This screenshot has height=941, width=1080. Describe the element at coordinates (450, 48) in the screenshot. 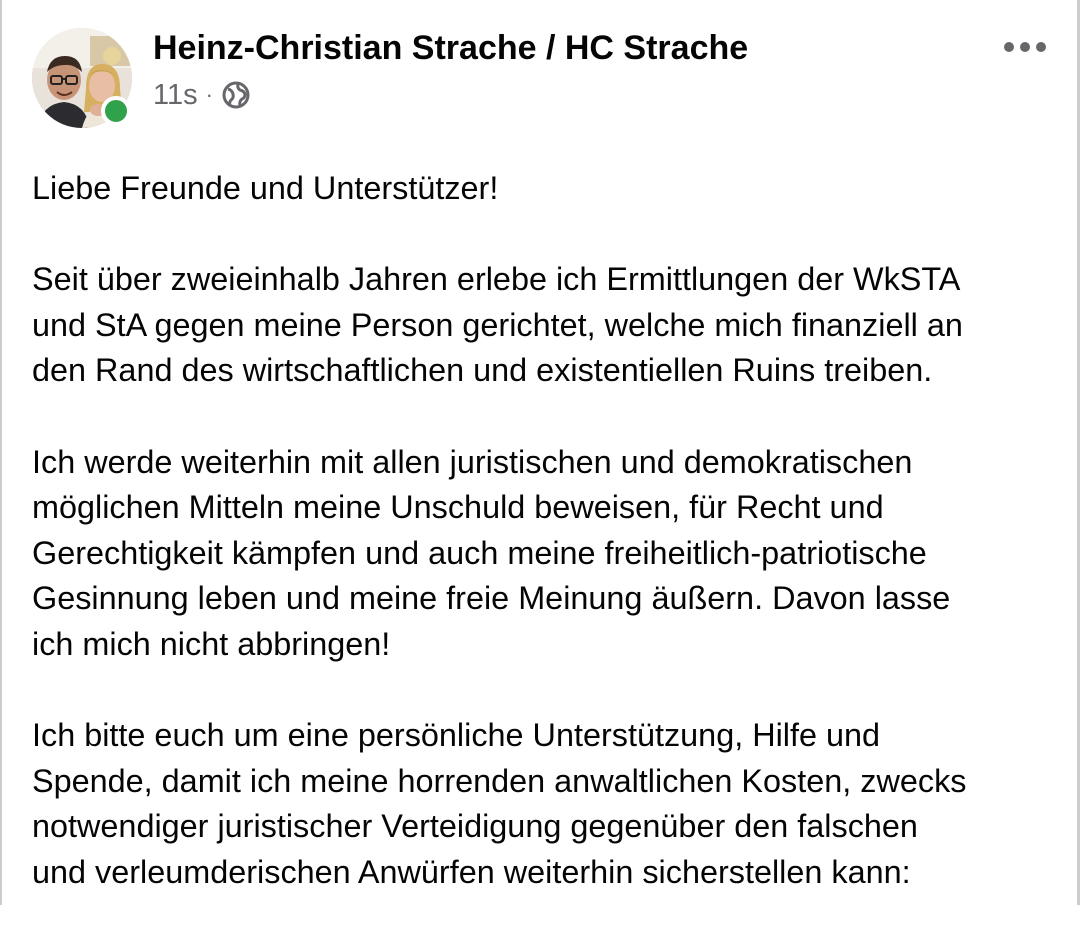

I see `author-name: Heinz-Christian Strache / HC Strache` at that location.